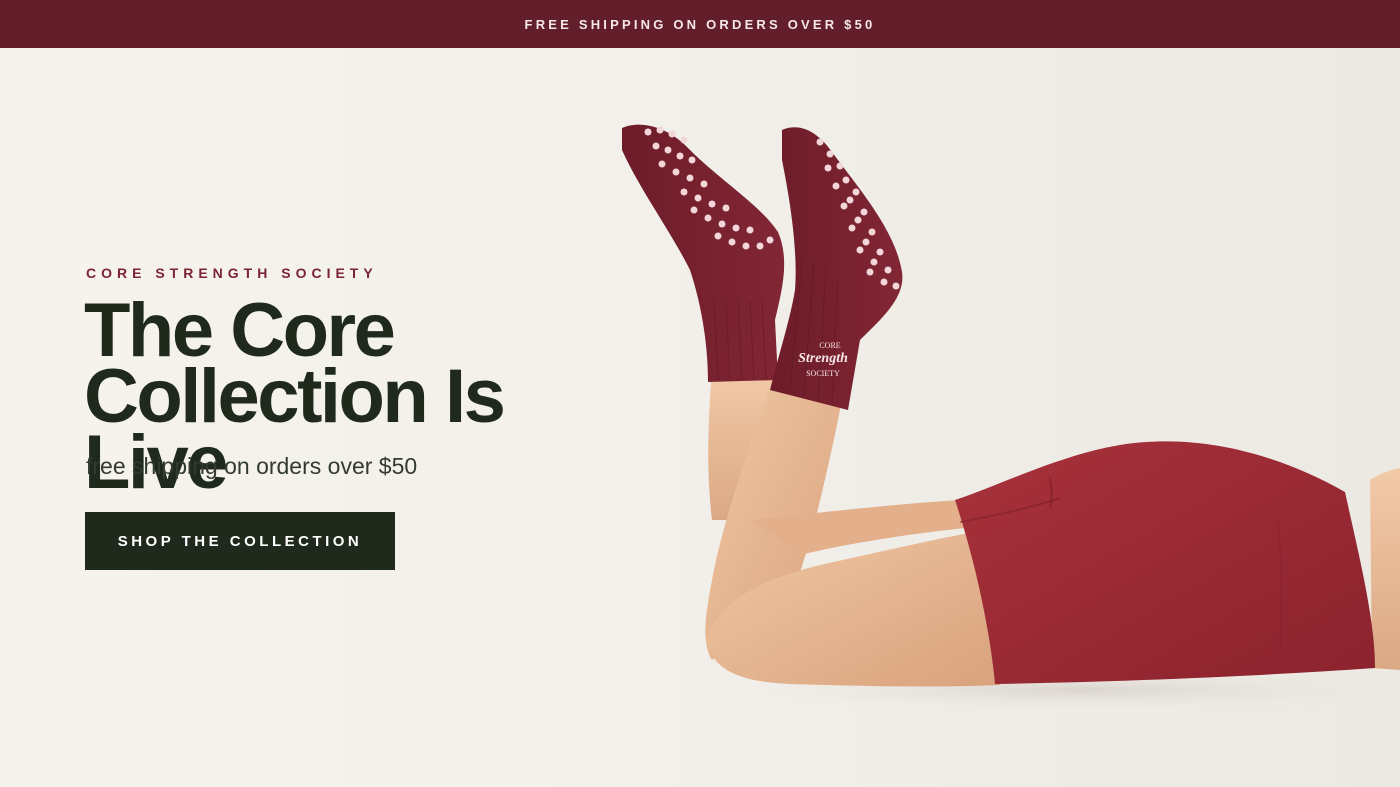  Describe the element at coordinates (252, 466) in the screenshot. I see `hero-subhead: free shipping on orders over $50` at that location.